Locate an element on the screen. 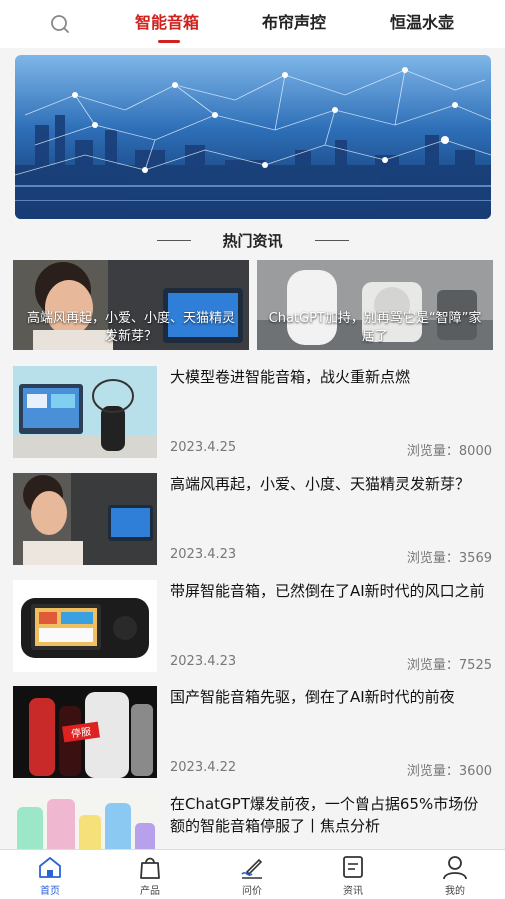 The width and height of the screenshot is (505, 899). nav-news: 资讯 is located at coordinates (353, 876).